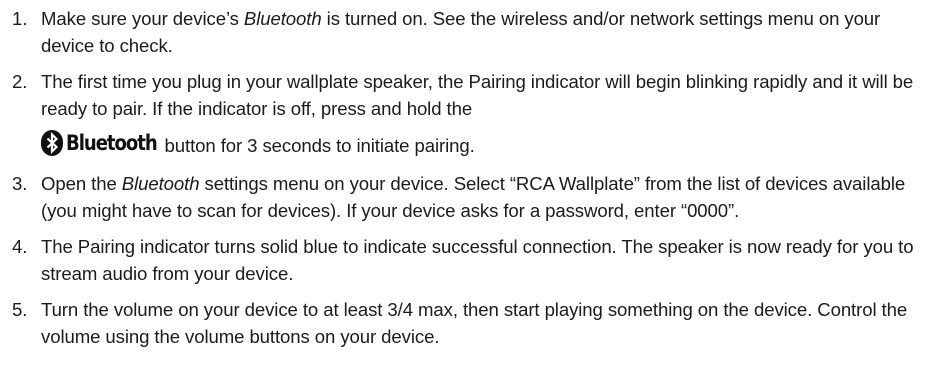 Image resolution: width=945 pixels, height=390 pixels. What do you see at coordinates (20, 309) in the screenshot?
I see `step-number: 5.` at bounding box center [20, 309].